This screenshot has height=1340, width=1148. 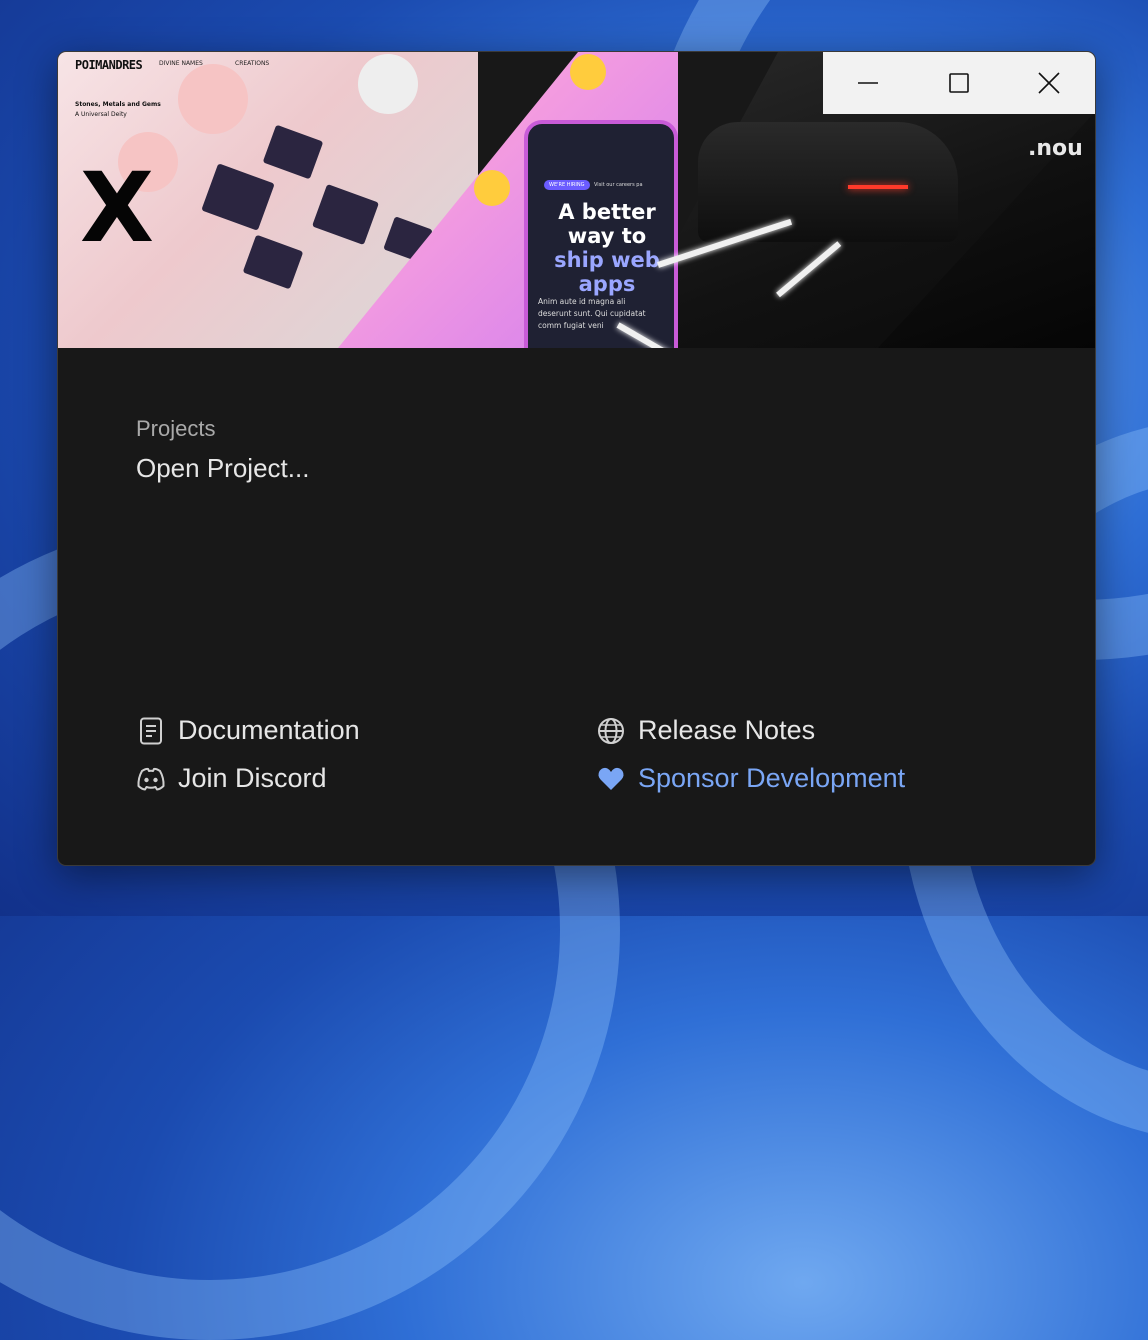 I want to click on document-icon, so click(x=151, y=731).